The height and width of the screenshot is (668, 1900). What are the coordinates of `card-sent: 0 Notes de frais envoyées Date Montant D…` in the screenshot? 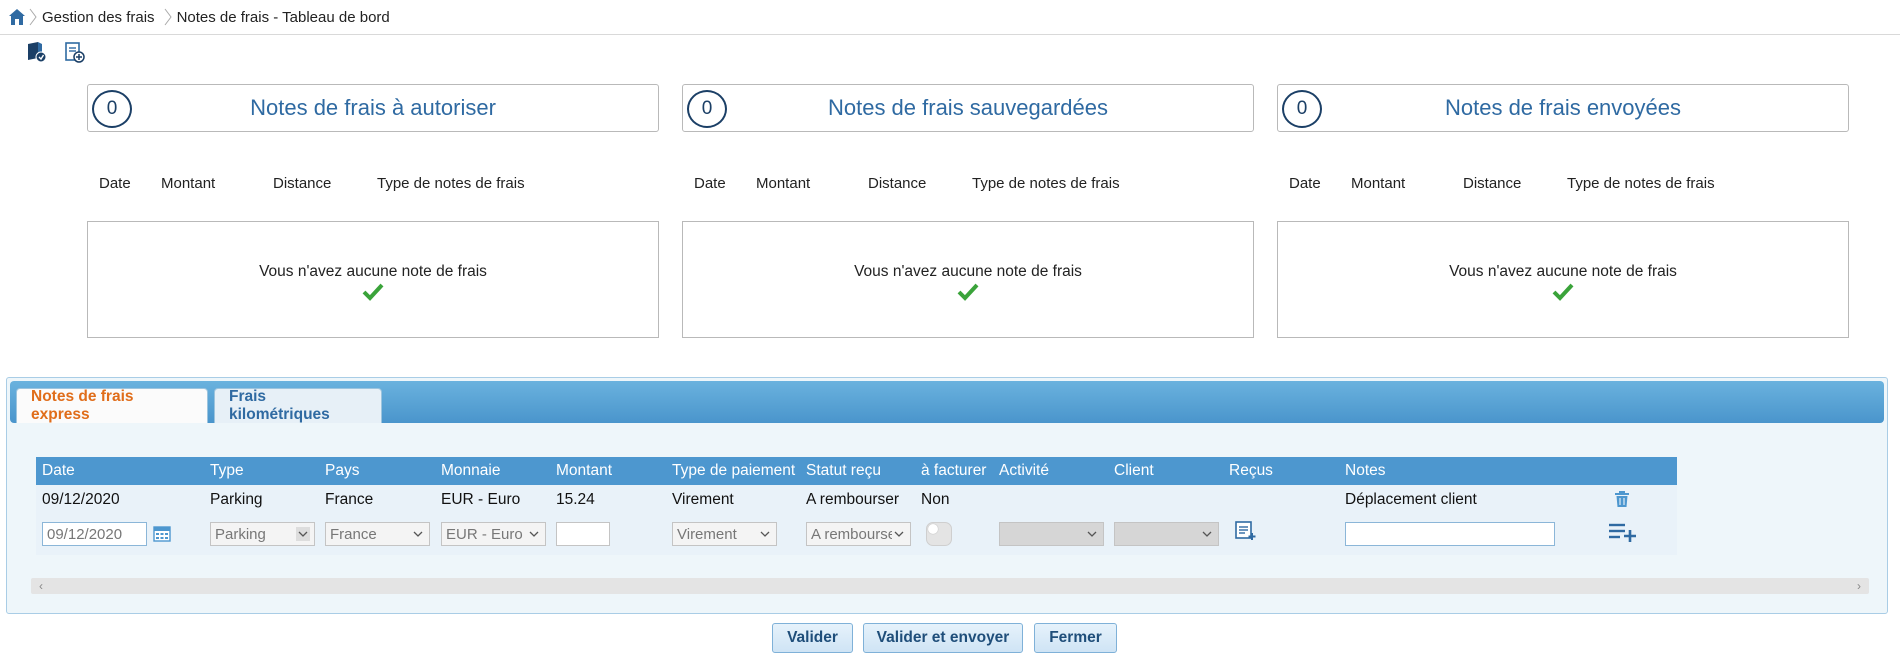 It's located at (1563, 211).